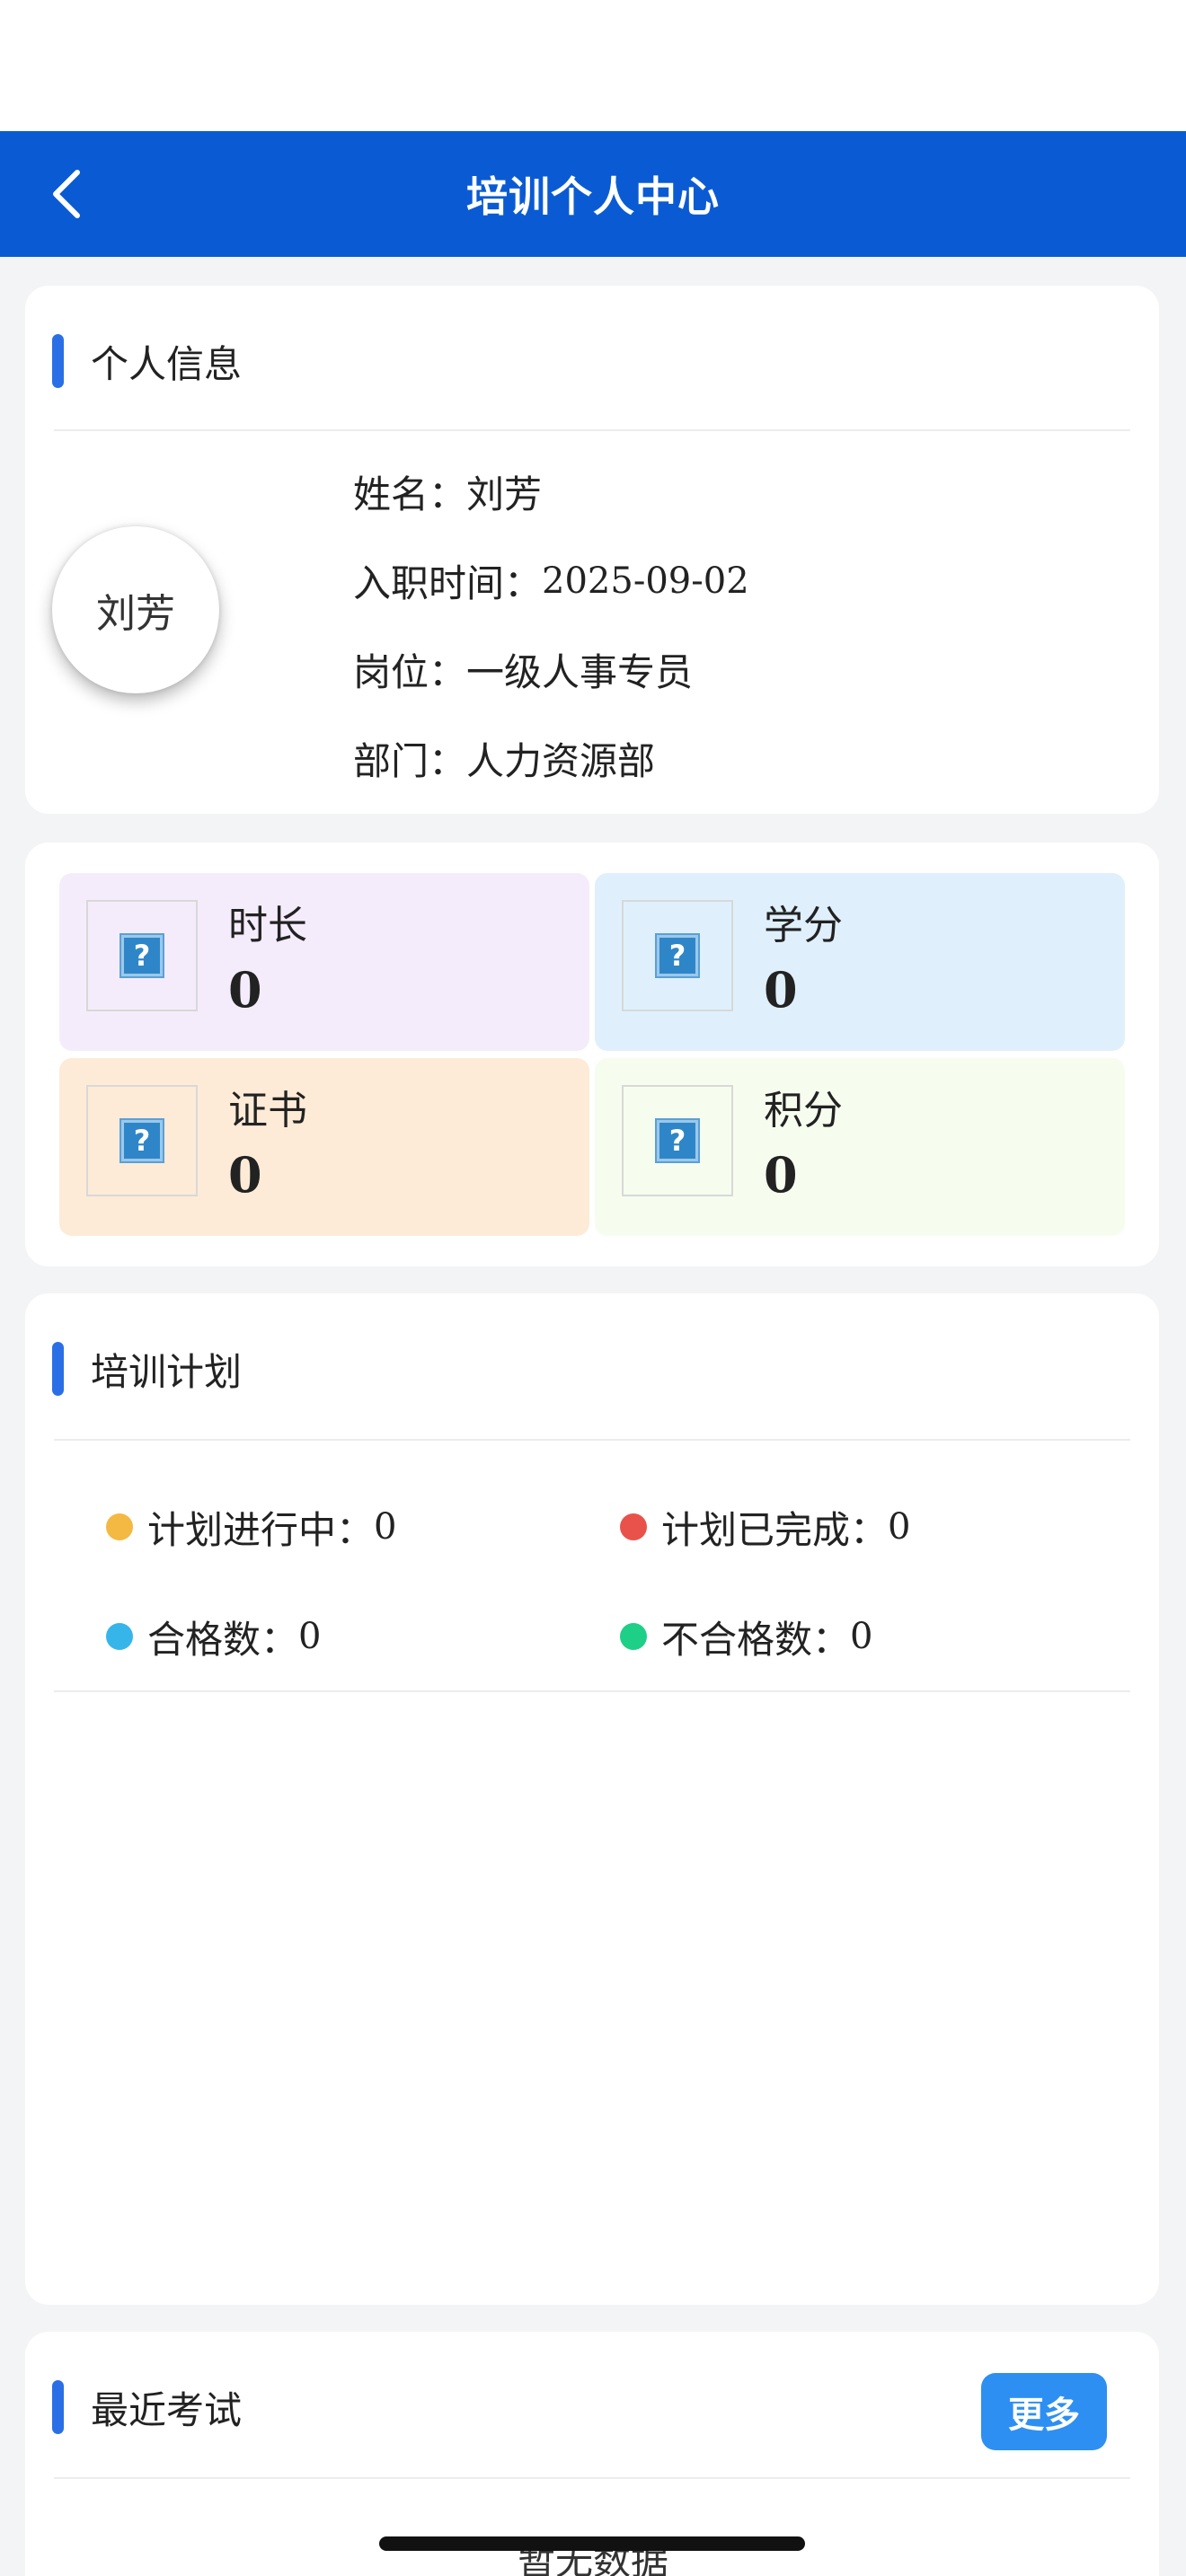 This screenshot has width=1186, height=2576. What do you see at coordinates (592, 2543) in the screenshot?
I see `home-indicator` at bounding box center [592, 2543].